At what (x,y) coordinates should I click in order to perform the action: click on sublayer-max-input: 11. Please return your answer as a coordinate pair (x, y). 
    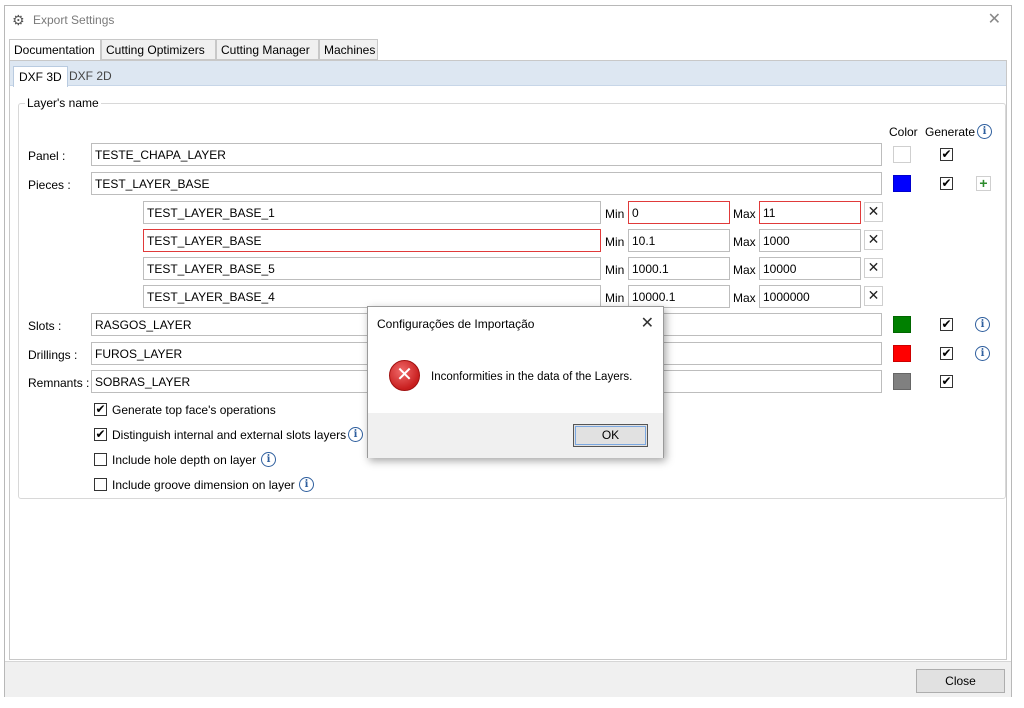
    Looking at the image, I should click on (810, 212).